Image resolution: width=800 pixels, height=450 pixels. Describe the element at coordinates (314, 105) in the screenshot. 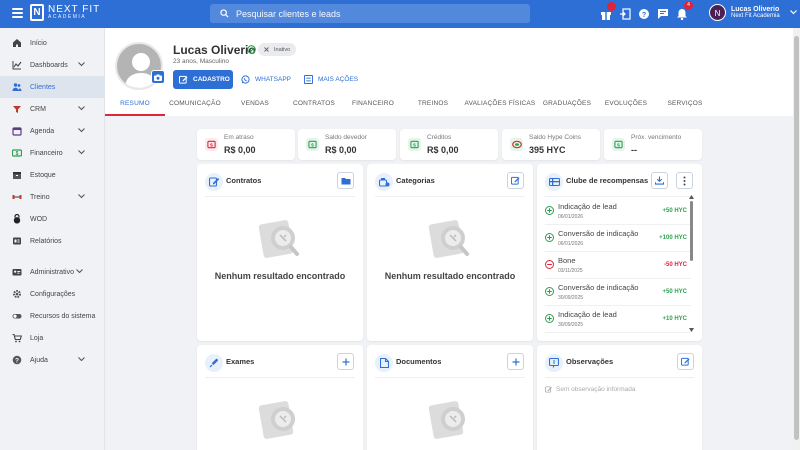

I see `tab-contratos: Contratos` at that location.